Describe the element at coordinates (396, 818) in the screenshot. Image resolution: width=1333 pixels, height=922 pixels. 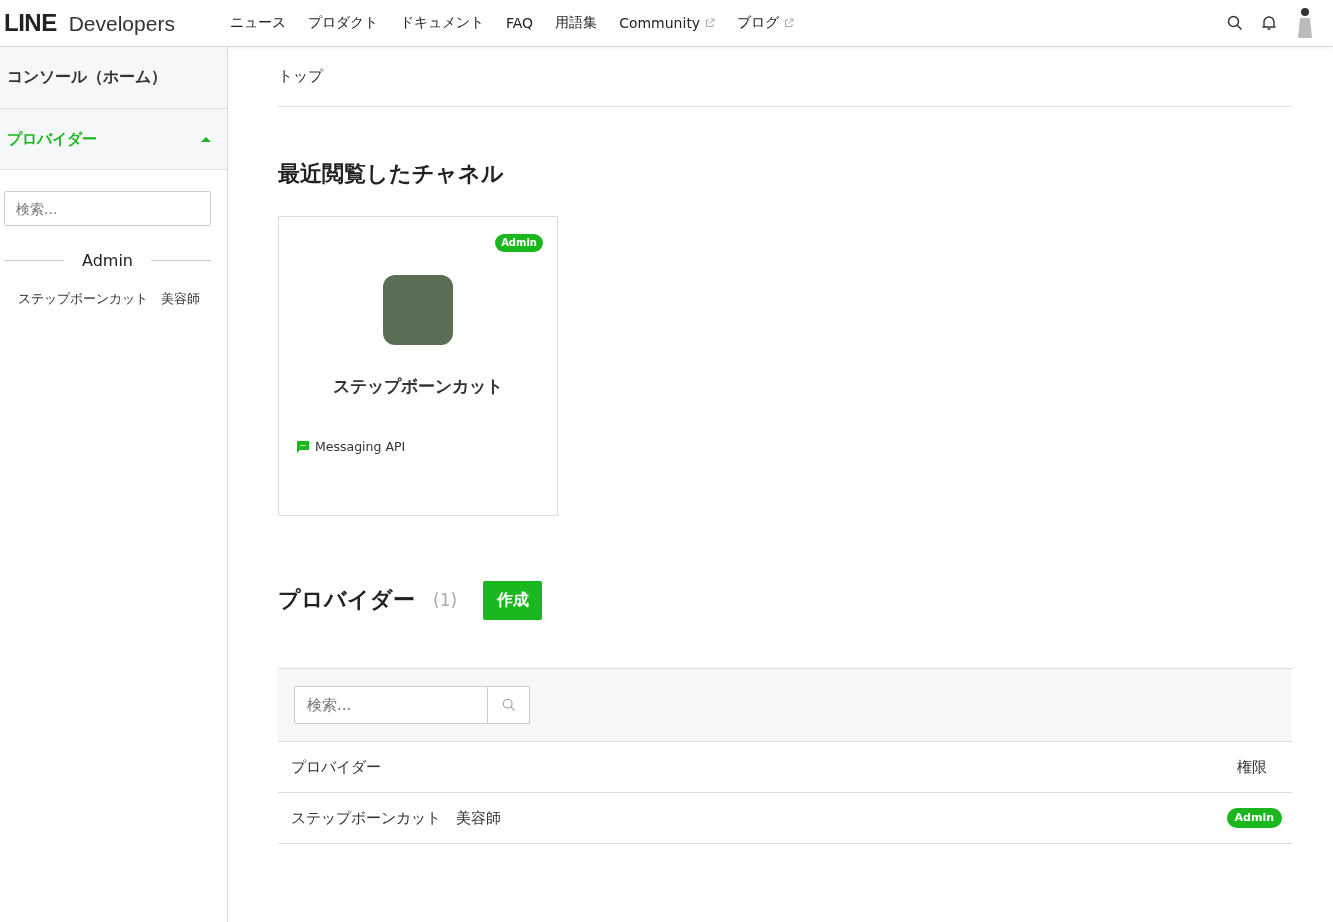
I see `table-cell: ステップボーンカット 美容師` at that location.